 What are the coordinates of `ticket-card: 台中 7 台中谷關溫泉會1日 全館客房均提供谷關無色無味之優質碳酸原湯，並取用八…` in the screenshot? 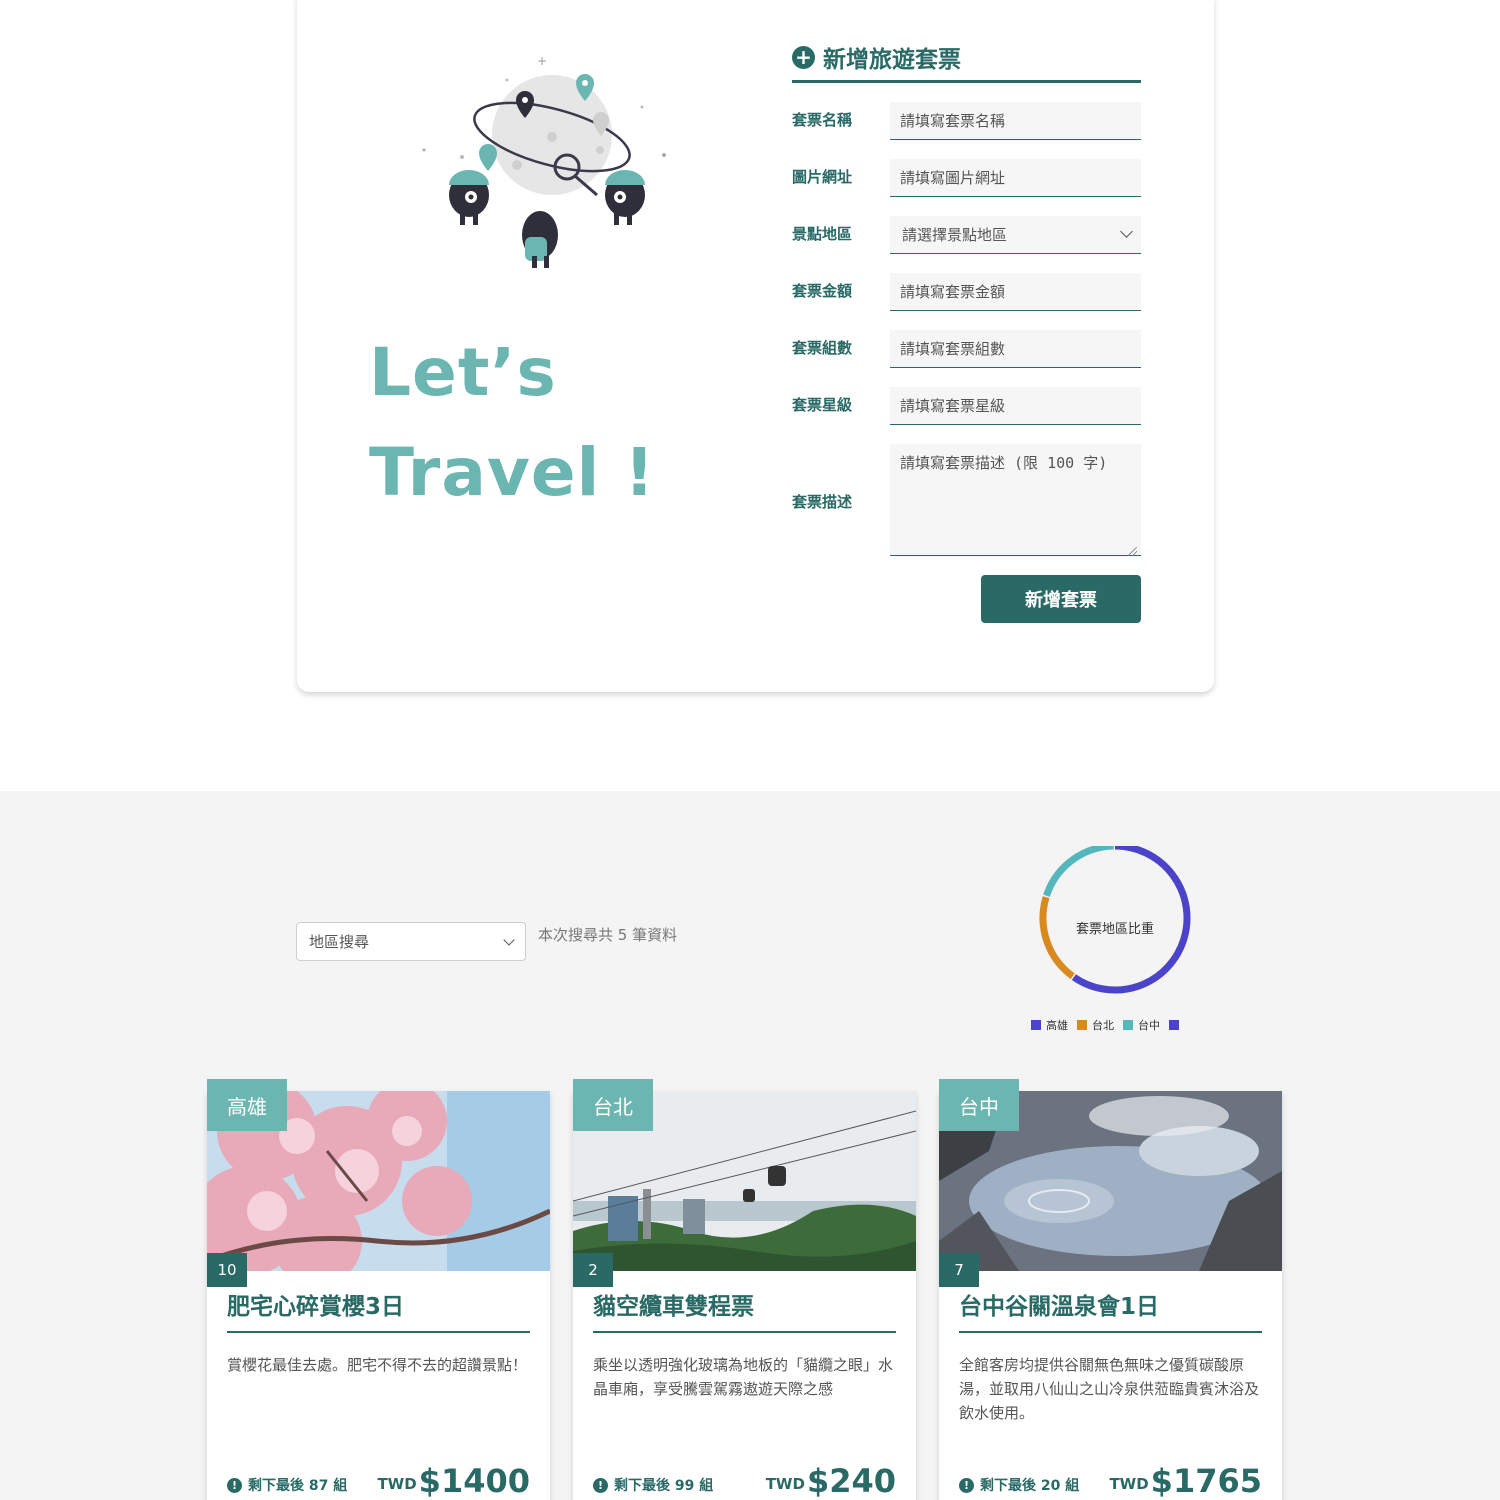 It's located at (1110, 1289).